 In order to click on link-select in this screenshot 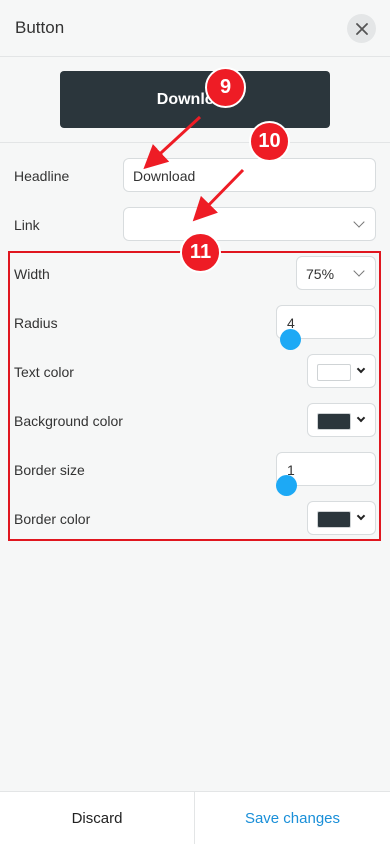, I will do `click(249, 224)`.